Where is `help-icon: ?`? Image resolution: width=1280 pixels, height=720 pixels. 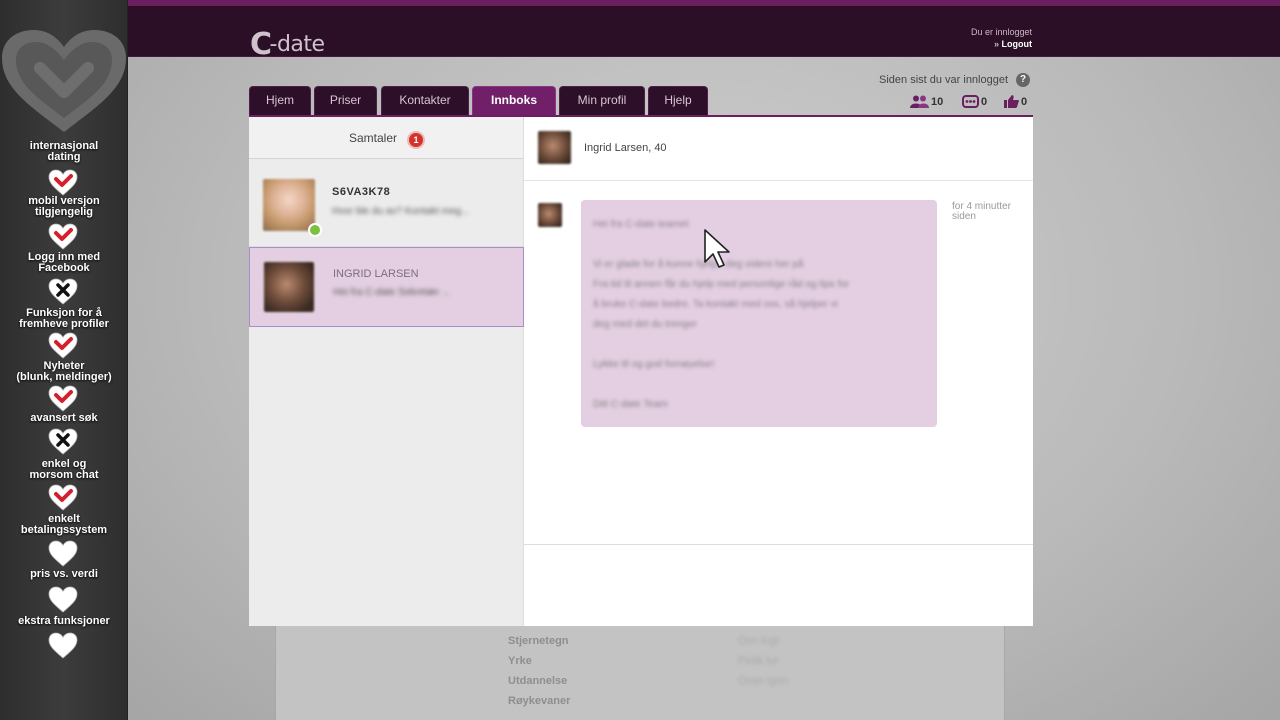
help-icon: ? is located at coordinates (1023, 80).